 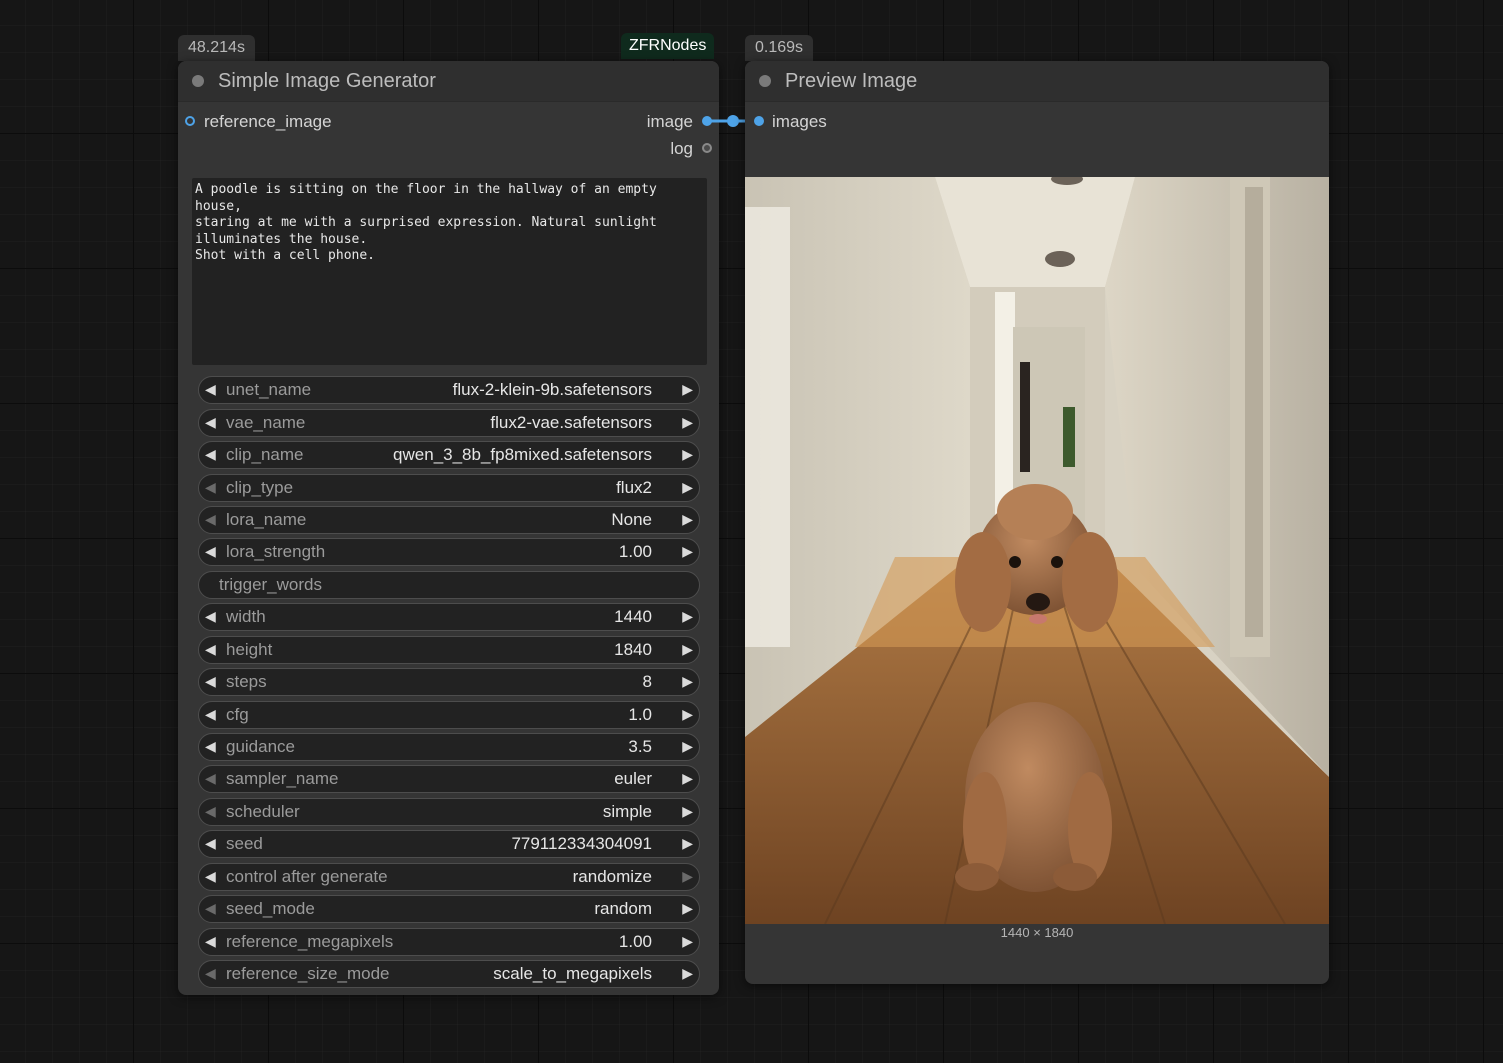 I want to click on widget-label: seed_mode, so click(x=270, y=908).